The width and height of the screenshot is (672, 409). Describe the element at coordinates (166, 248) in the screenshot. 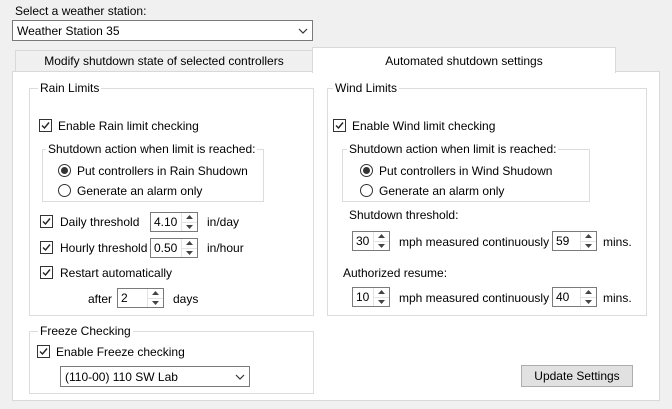

I see `hourly-threshold-value: 0.50` at that location.